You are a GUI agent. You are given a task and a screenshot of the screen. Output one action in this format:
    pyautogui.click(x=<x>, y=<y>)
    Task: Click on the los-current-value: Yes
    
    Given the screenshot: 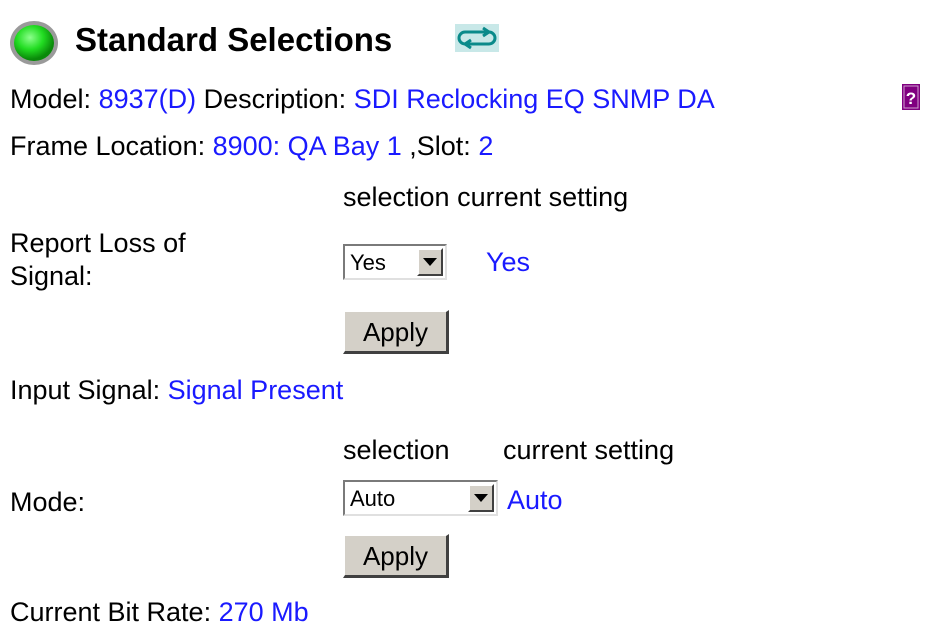 What is the action you would take?
    pyautogui.click(x=508, y=262)
    